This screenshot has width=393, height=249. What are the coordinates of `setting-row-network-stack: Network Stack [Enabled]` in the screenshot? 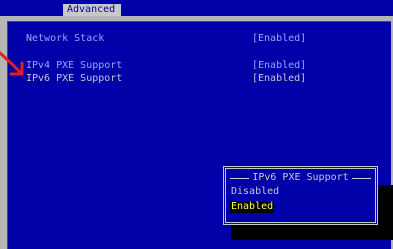 It's located at (166, 39).